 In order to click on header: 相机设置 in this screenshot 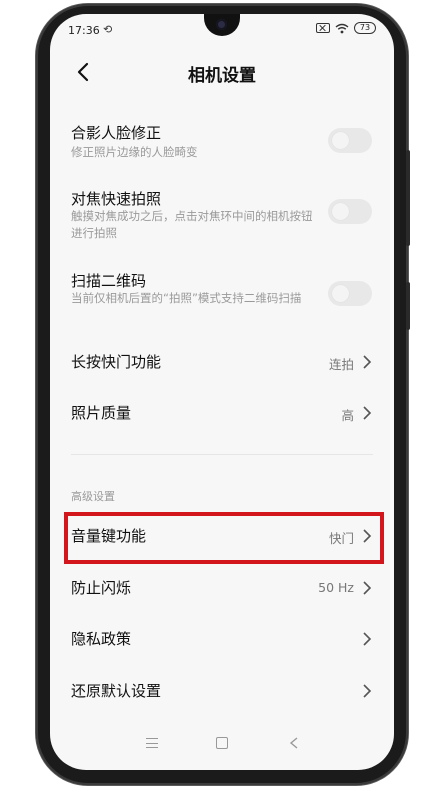, I will do `click(222, 74)`.